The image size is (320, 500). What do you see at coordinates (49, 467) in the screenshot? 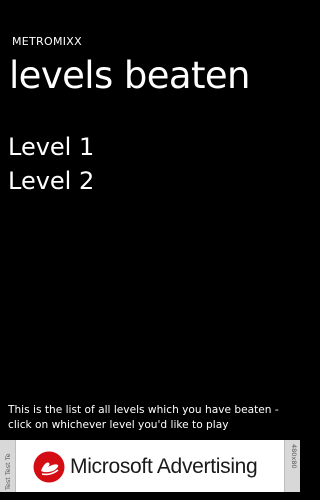
I see `microsoft-advertising-logo-icon` at bounding box center [49, 467].